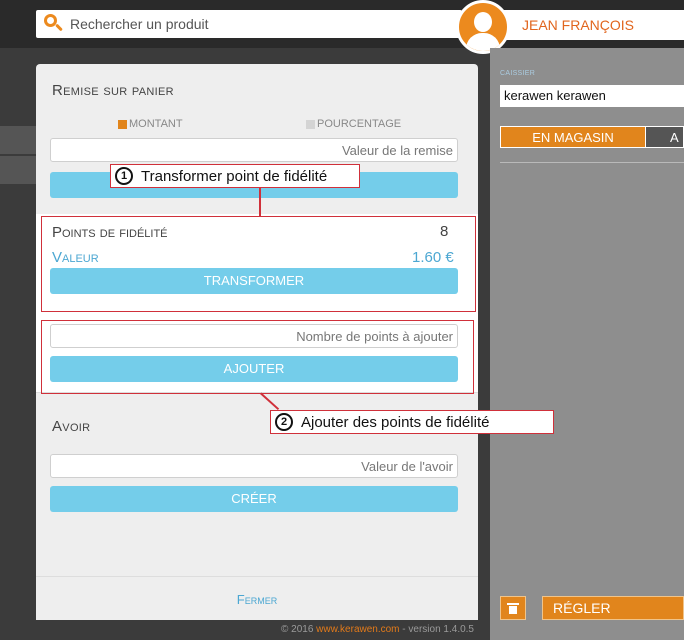  Describe the element at coordinates (257, 357) in the screenshot. I see `annotation-box-add` at that location.